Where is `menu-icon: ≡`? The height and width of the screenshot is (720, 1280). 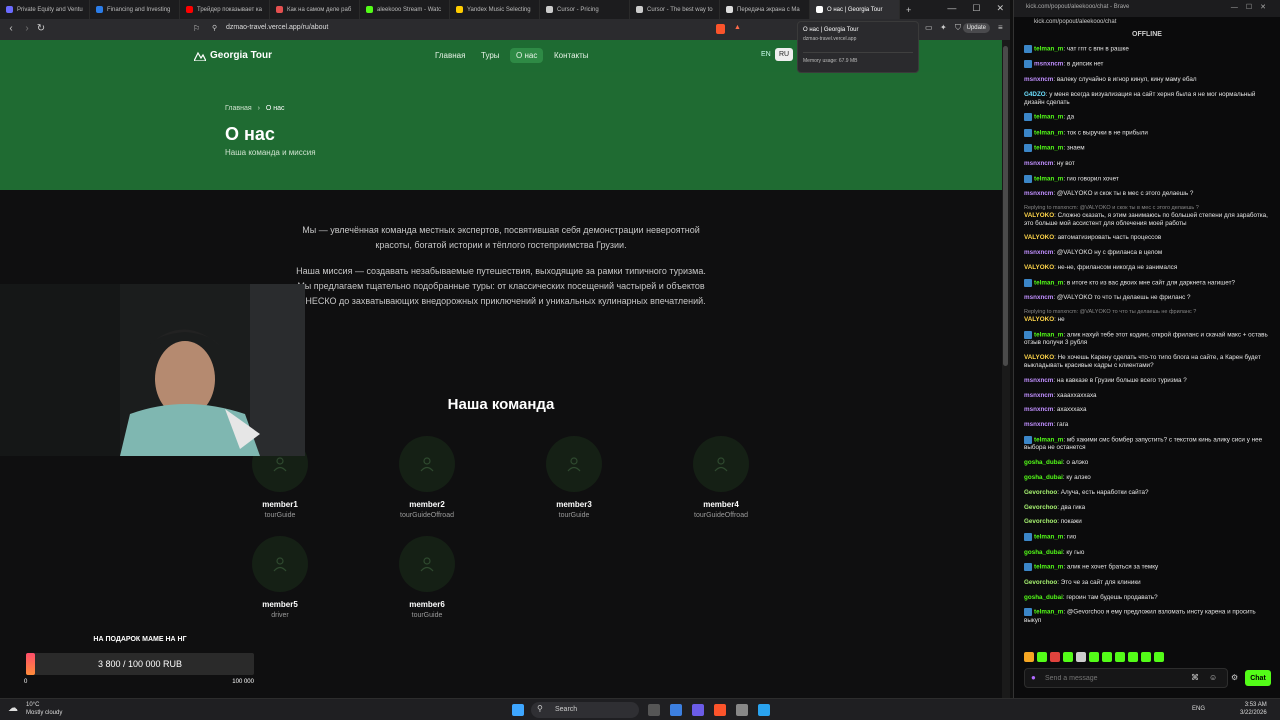 menu-icon: ≡ is located at coordinates (1000, 27).